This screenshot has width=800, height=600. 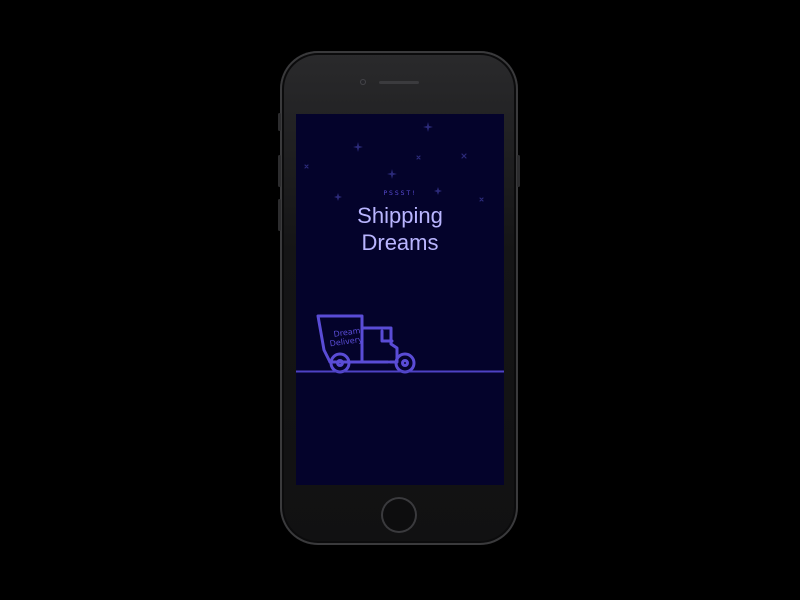 What do you see at coordinates (279, 122) in the screenshot?
I see `phone-mute-switch` at bounding box center [279, 122].